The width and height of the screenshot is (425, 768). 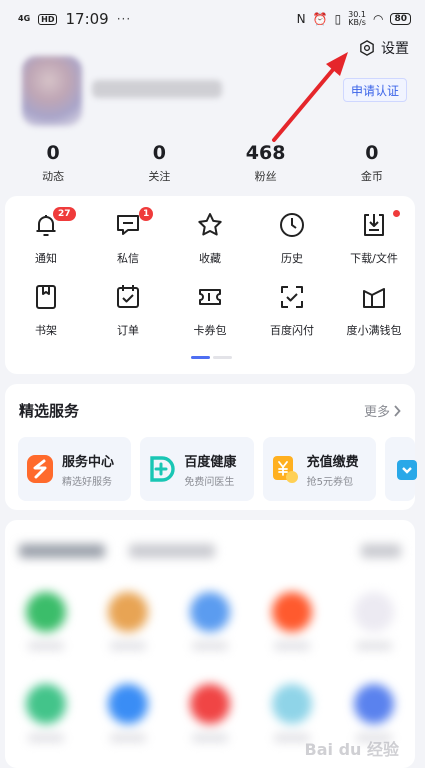 What do you see at coordinates (46, 330) in the screenshot?
I see `shortcut-label: 书架` at bounding box center [46, 330].